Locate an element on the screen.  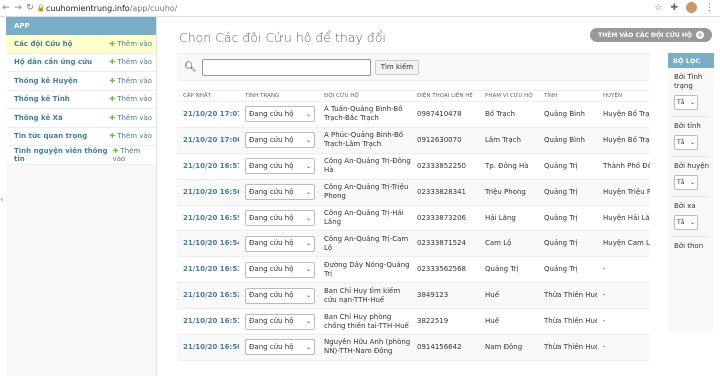
column-header-status: TÌNH TRẠNG is located at coordinates (278, 96).